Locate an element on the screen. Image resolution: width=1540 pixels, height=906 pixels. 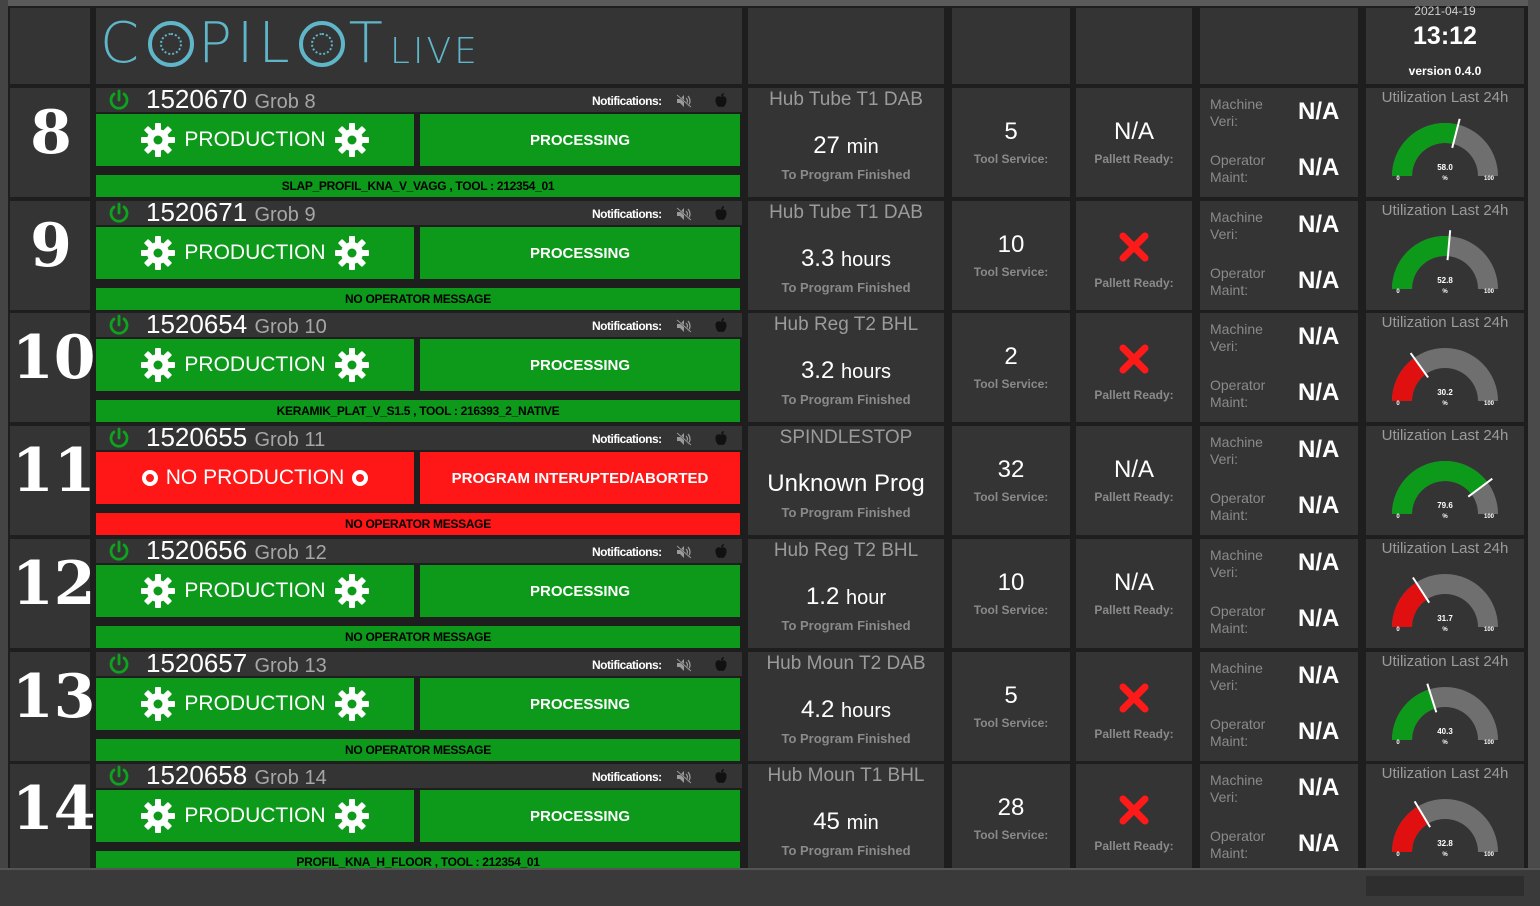
machine-name: Grob 10 is located at coordinates (290, 327).